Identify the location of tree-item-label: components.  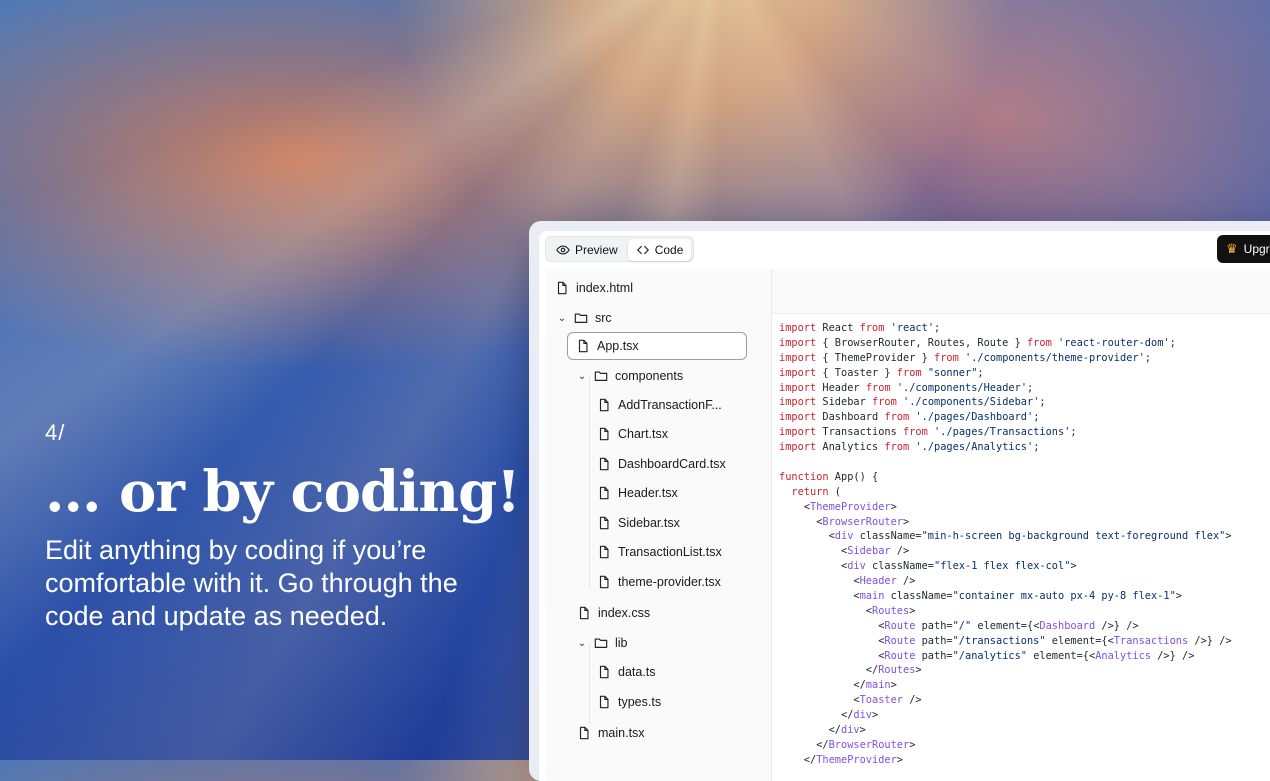
(649, 376).